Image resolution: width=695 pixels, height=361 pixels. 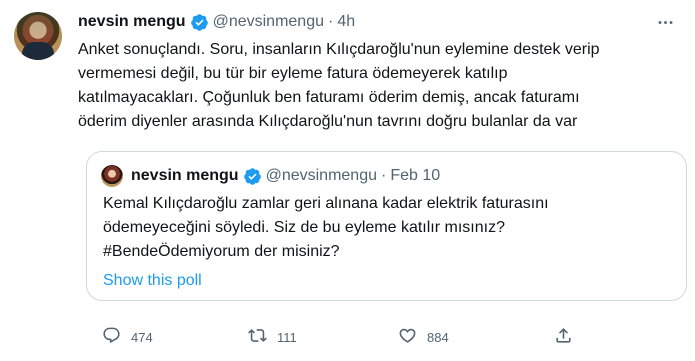 What do you see at coordinates (142, 337) in the screenshot?
I see `reply-count: 474` at bounding box center [142, 337].